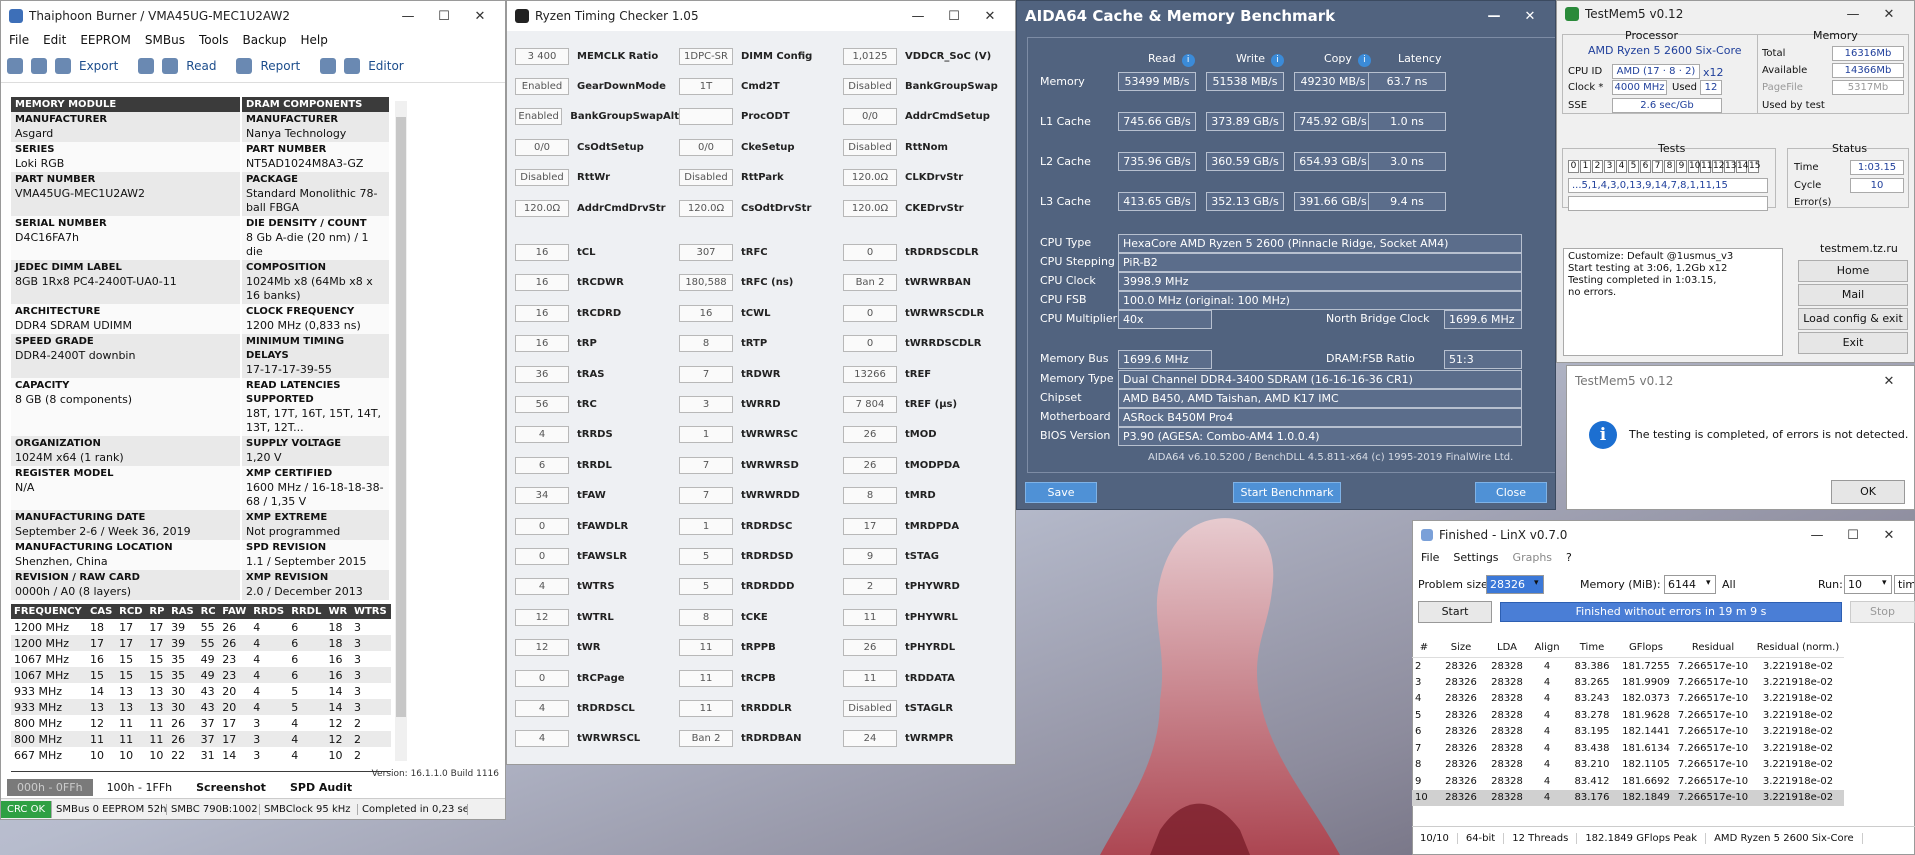 The height and width of the screenshot is (855, 1915). I want to click on report-button: Report, so click(280, 66).